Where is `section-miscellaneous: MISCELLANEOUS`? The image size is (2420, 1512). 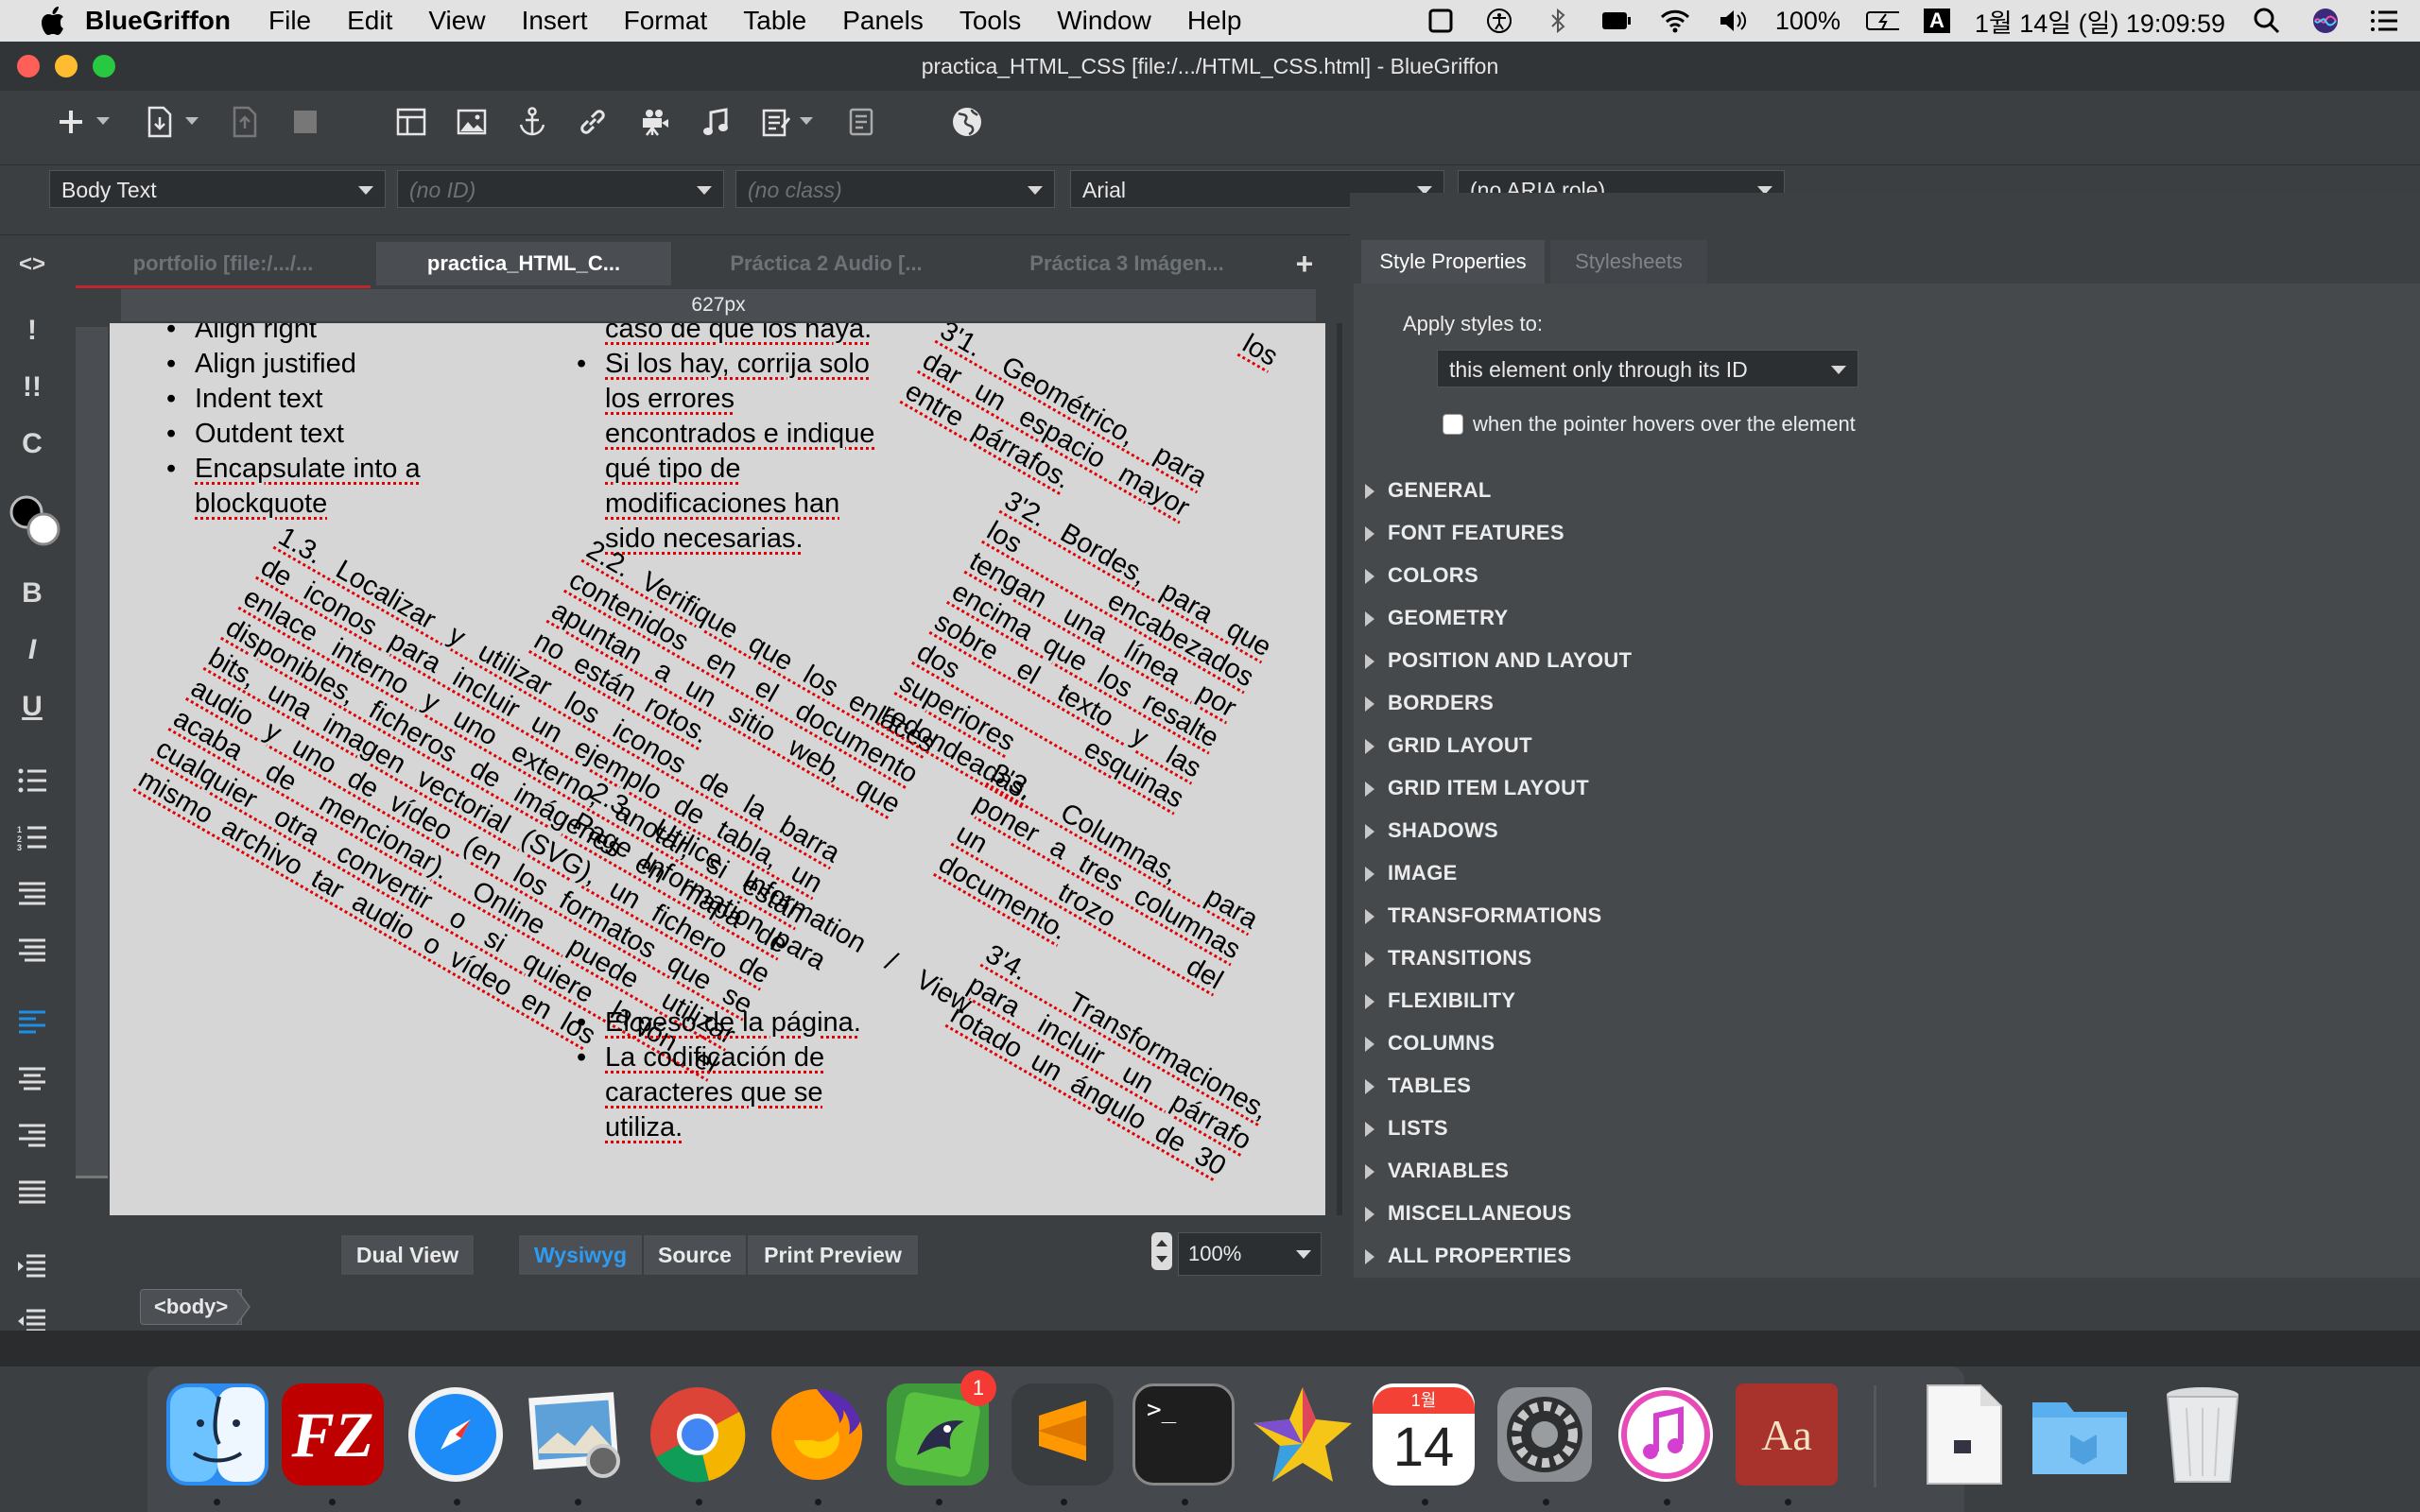 section-miscellaneous: MISCELLANEOUS is located at coordinates (1468, 1213).